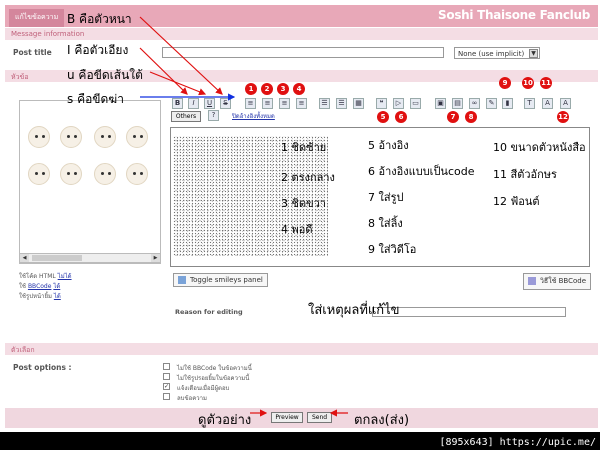 The height and width of the screenshot is (450, 600). Describe the element at coordinates (529, 103) in the screenshot. I see `font-size-icon: T` at that location.